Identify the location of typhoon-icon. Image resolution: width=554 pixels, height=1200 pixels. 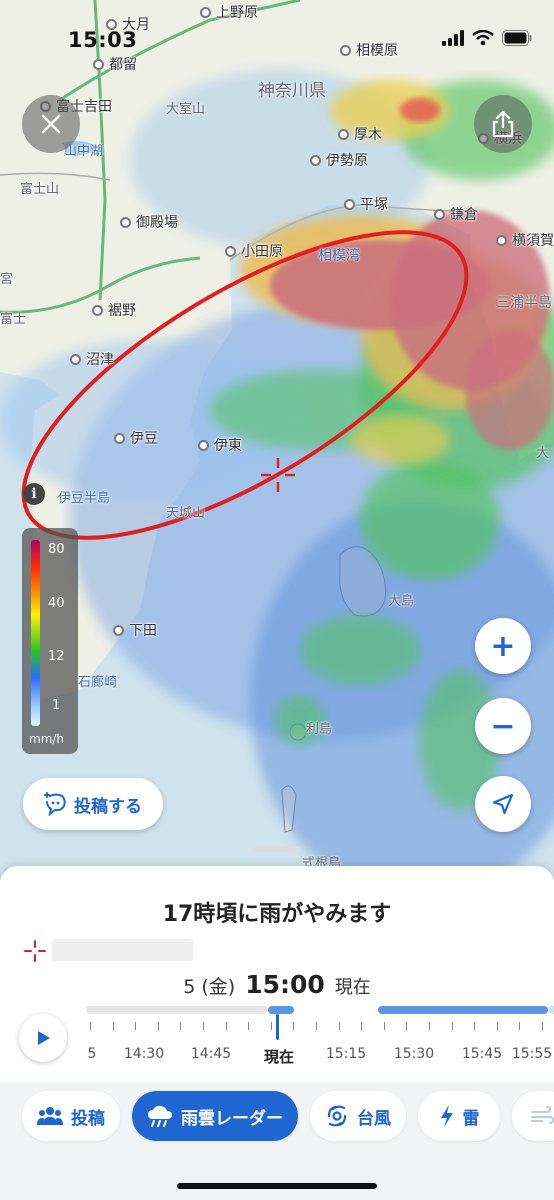
(337, 1116).